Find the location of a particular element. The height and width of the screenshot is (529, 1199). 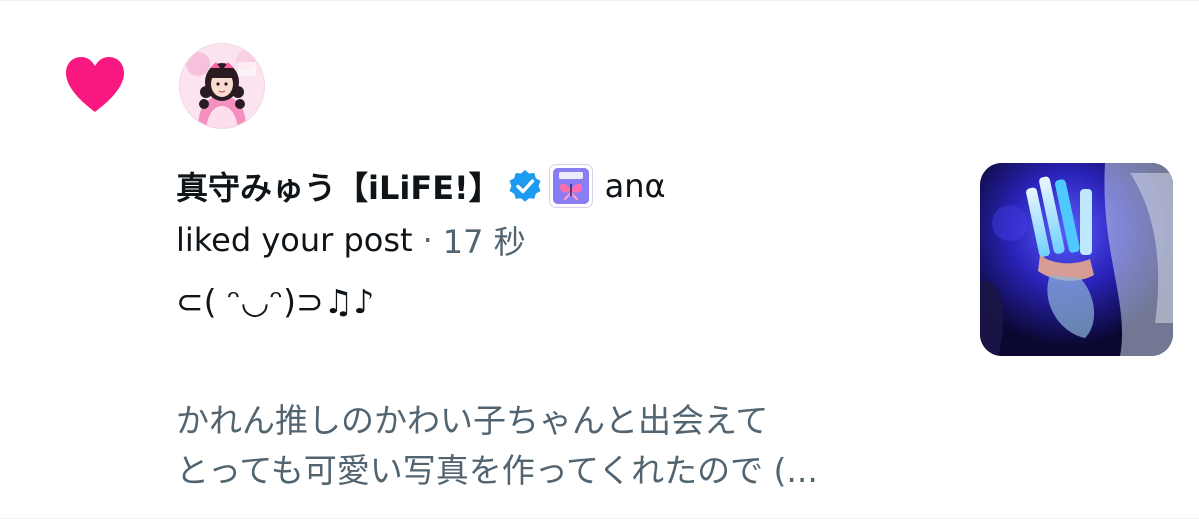

top-divider is located at coordinates (599, 0).